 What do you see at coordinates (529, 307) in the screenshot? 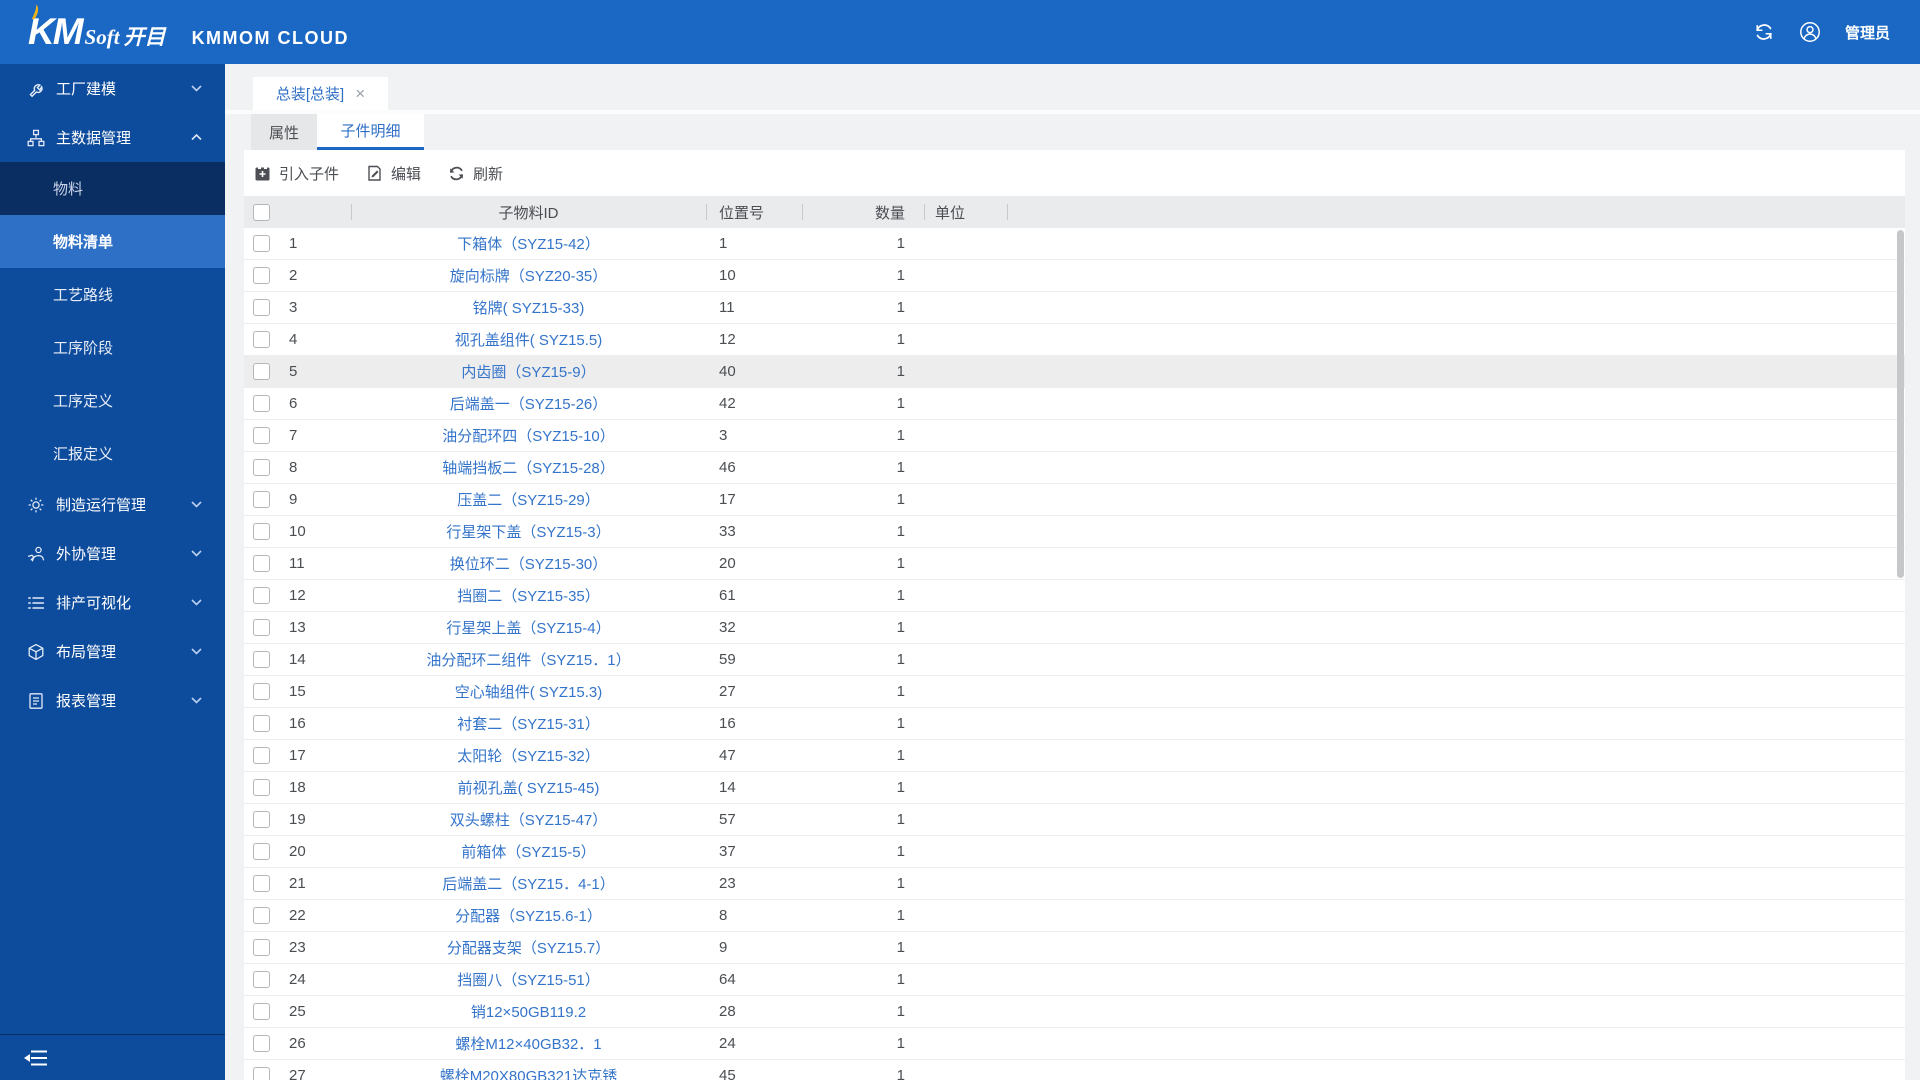
I see `child-item-link: 铭牌( SYZ15-33)` at bounding box center [529, 307].